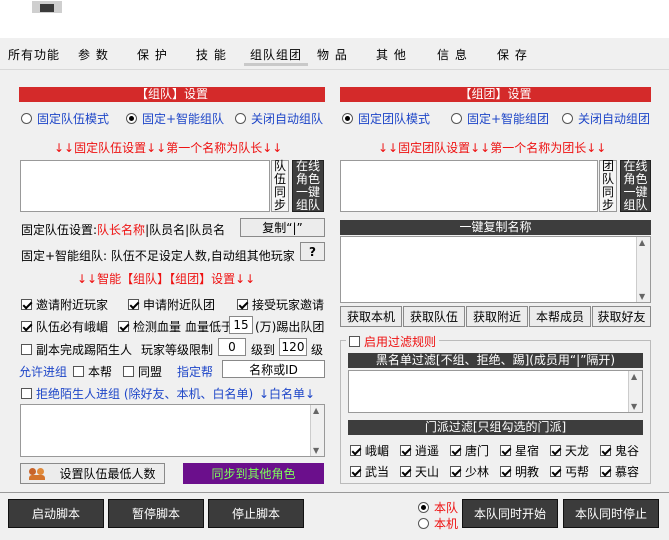 The image size is (669, 540). Describe the element at coordinates (606, 118) in the screenshot. I see `radio-close-group: 关闭自动组团` at that location.